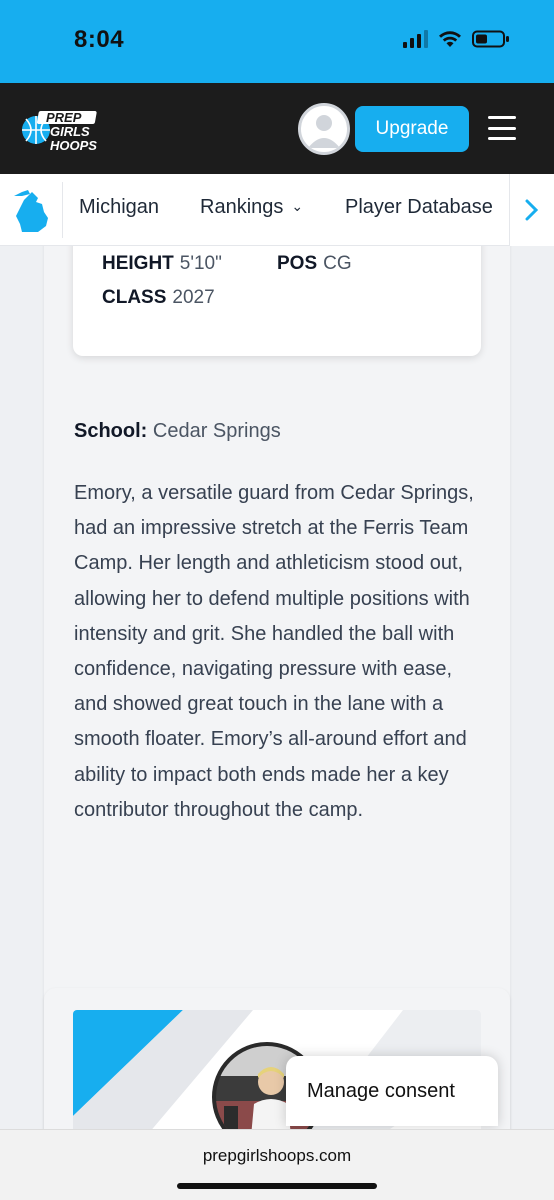  Describe the element at coordinates (216, 431) in the screenshot. I see `school-value: Cedar Springs` at that location.